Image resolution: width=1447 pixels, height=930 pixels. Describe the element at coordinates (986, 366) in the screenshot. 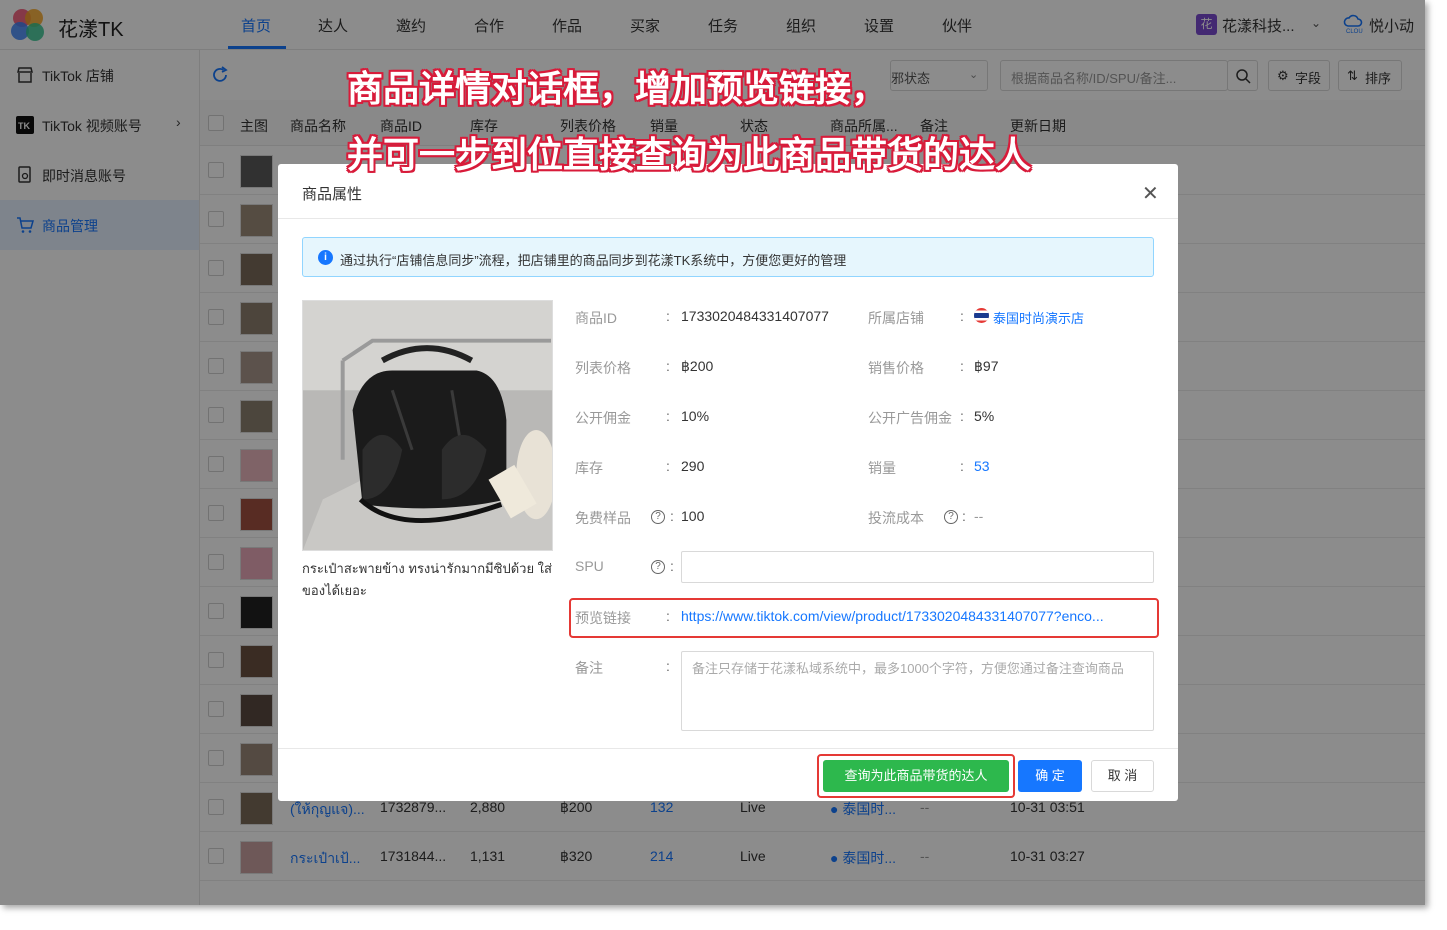

I see `sale-price-value: ฿97` at that location.